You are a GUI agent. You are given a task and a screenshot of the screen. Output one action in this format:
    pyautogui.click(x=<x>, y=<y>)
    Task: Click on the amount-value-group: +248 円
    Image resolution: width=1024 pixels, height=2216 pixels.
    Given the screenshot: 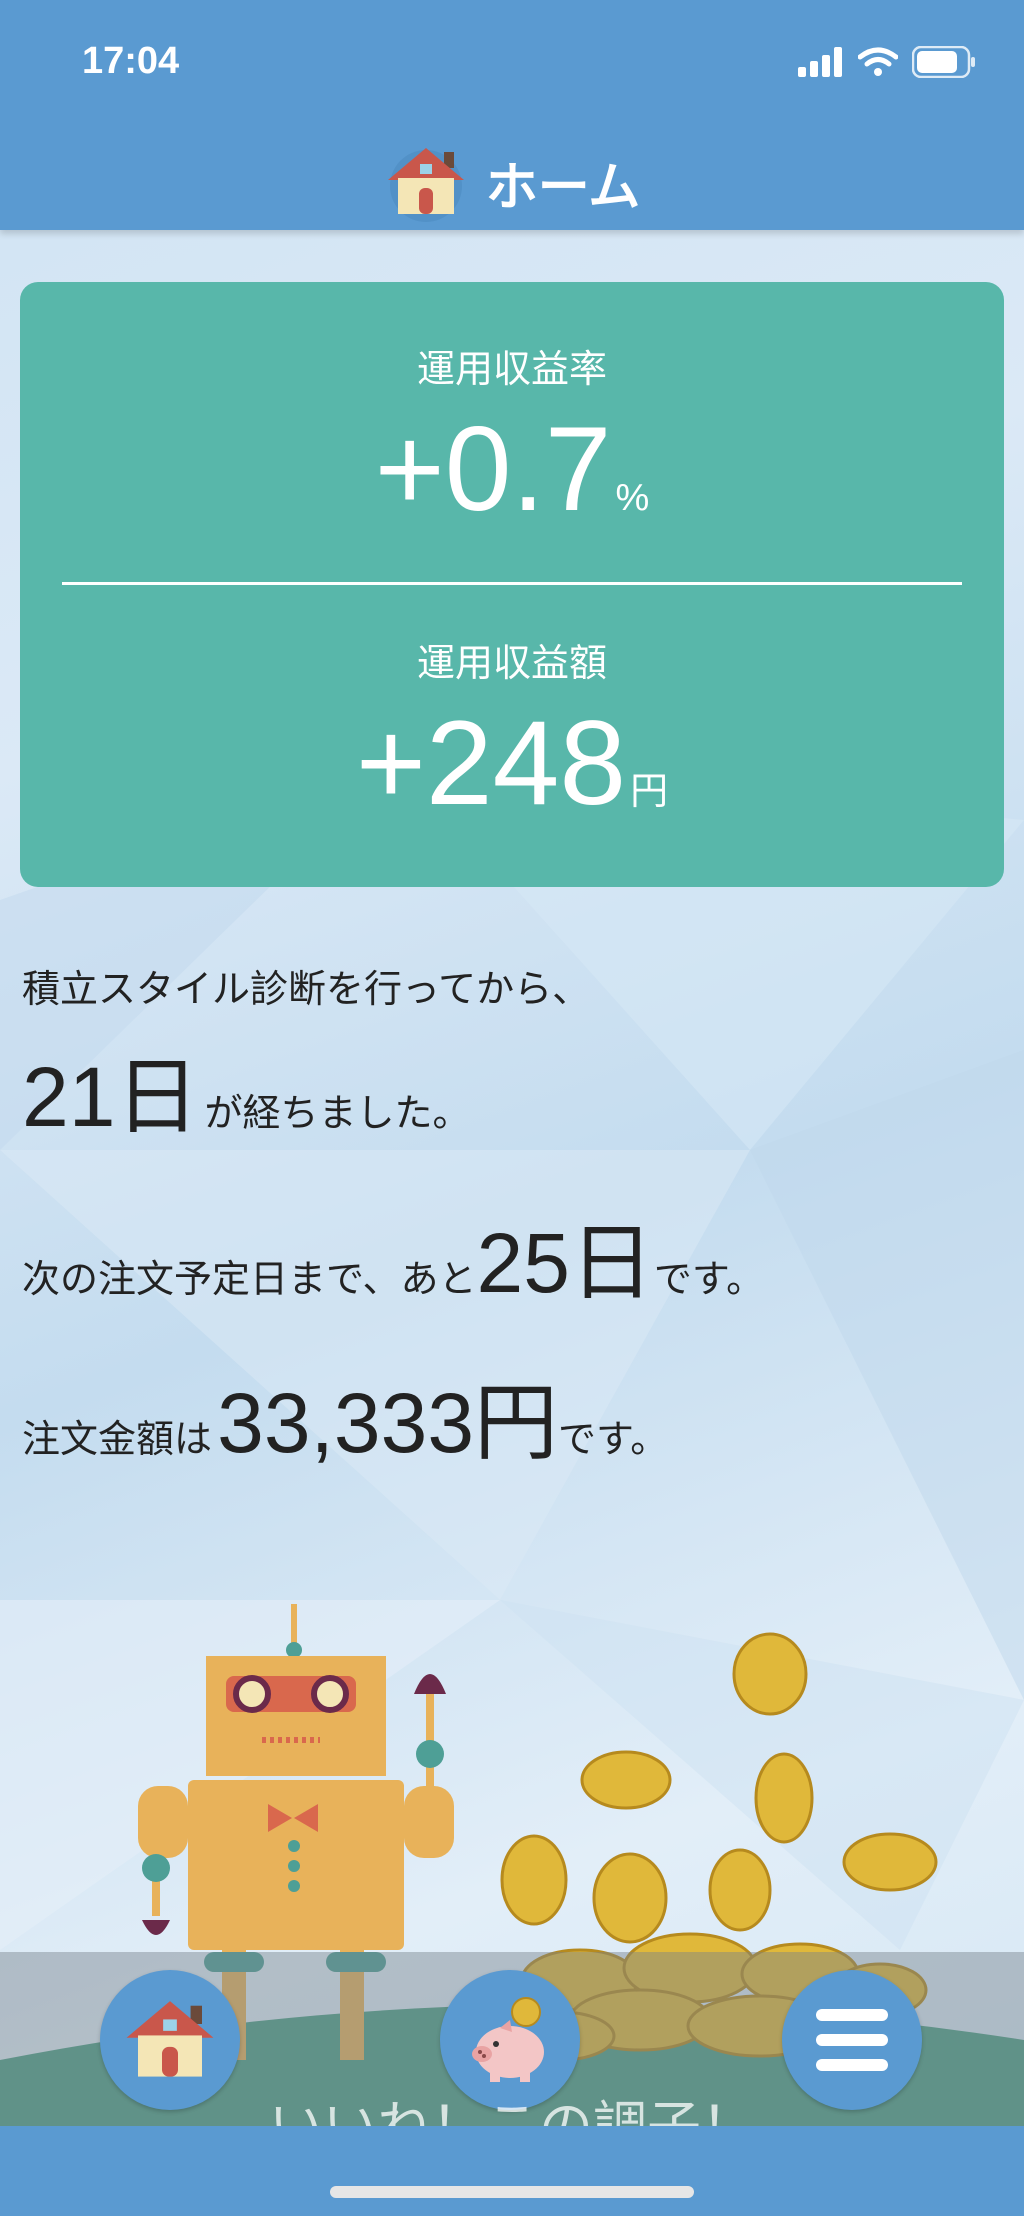 What is the action you would take?
    pyautogui.click(x=512, y=763)
    